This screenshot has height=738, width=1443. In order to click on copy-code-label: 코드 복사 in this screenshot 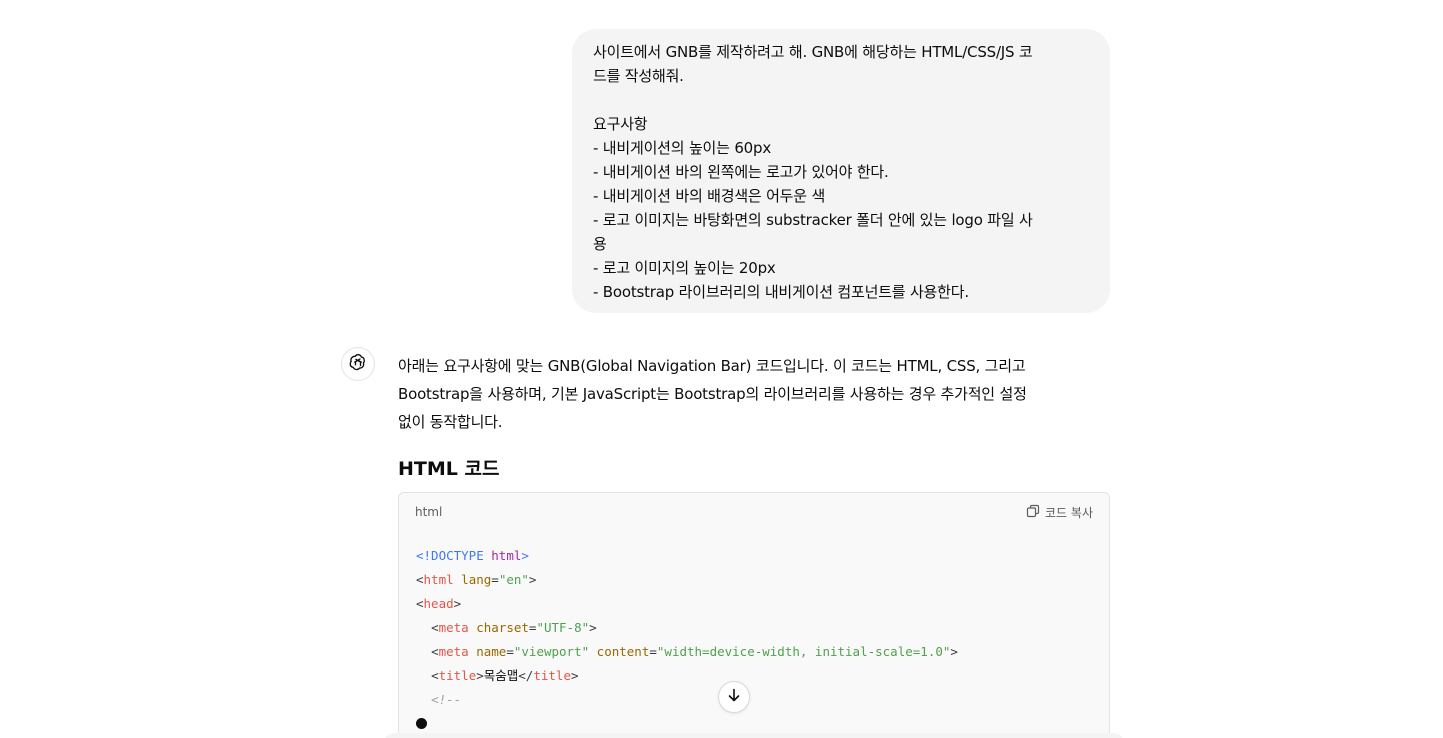, I will do `click(1069, 512)`.